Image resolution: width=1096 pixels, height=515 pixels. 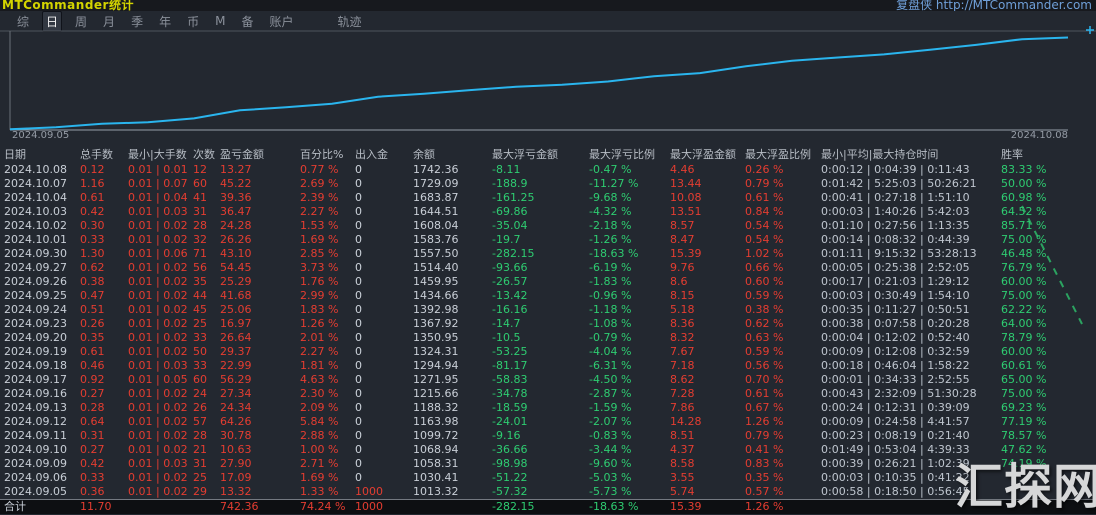 I want to click on cell-max-float-loss-pct: -1.59 %, so click(x=610, y=407).